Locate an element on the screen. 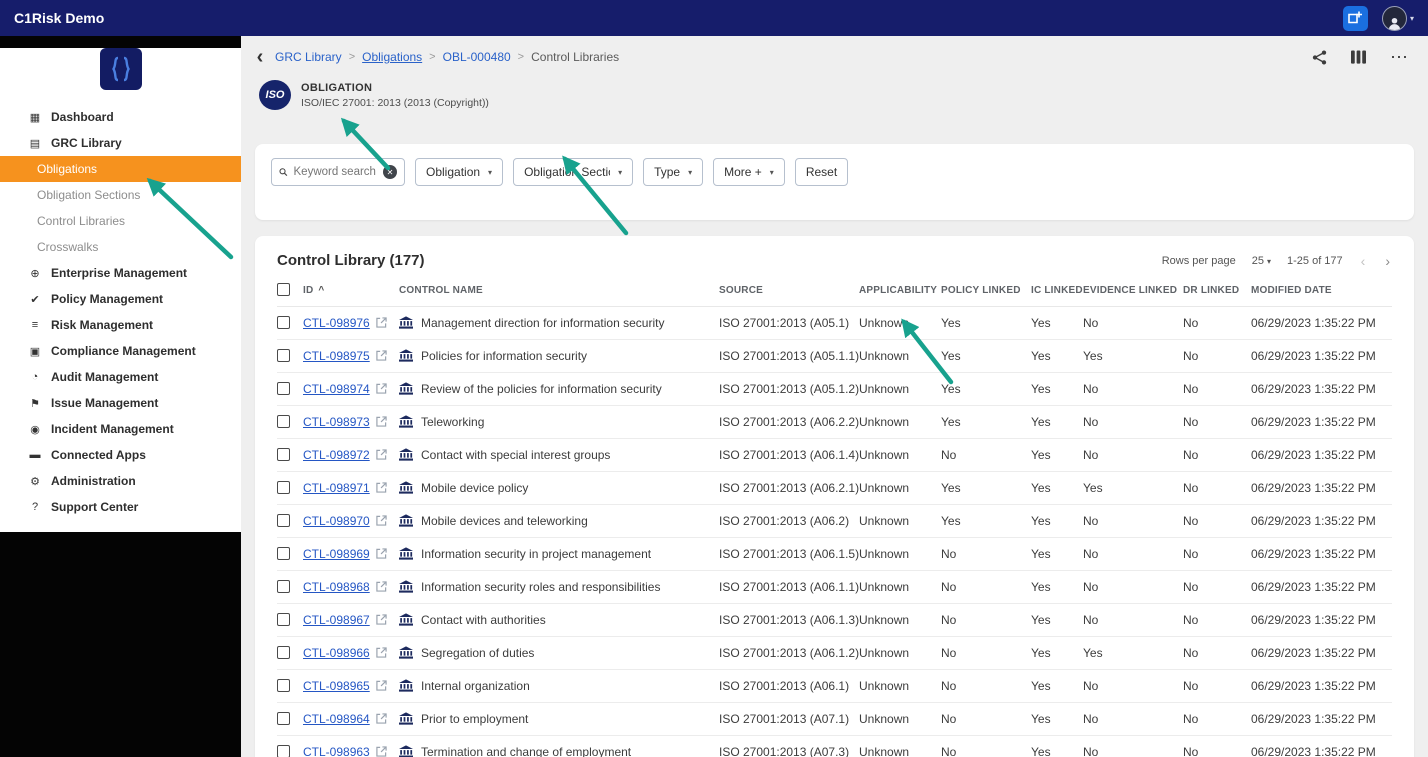  col-policy-linked: POLICY LINKED is located at coordinates (986, 290).